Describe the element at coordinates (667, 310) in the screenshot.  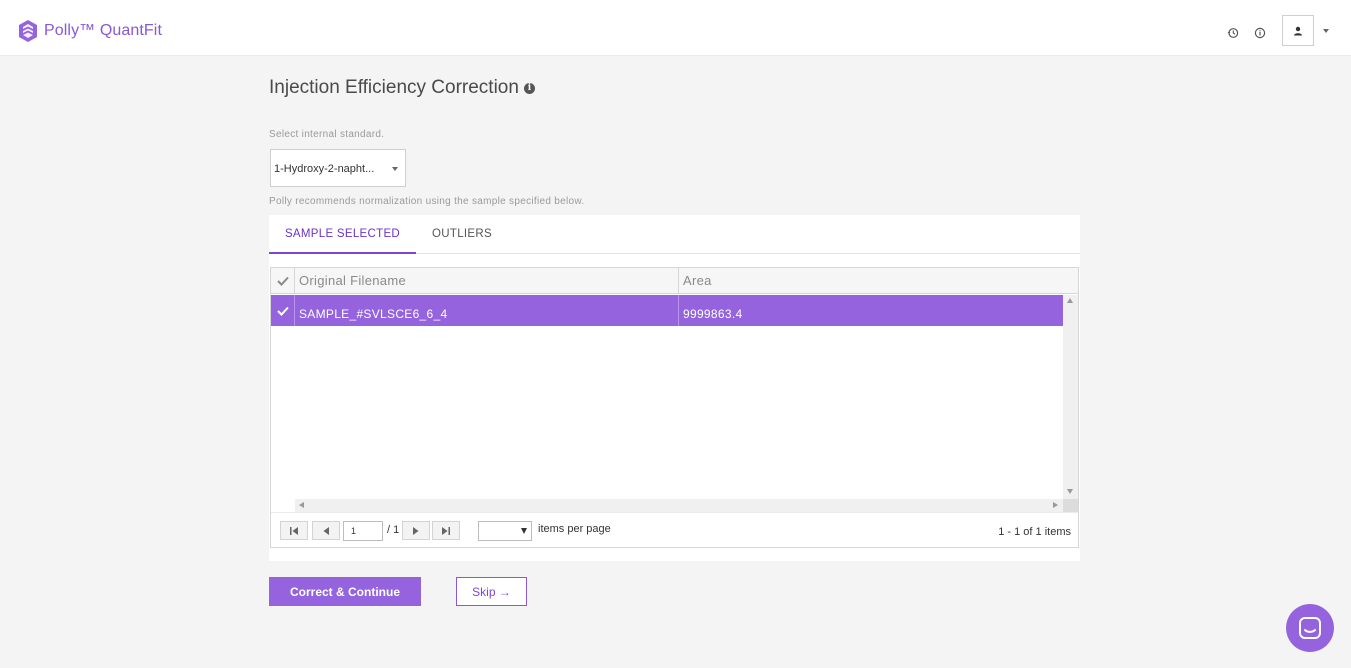
I see `table-row: SAMPLE_#SVLSCE6_6_4 9999863.4` at that location.